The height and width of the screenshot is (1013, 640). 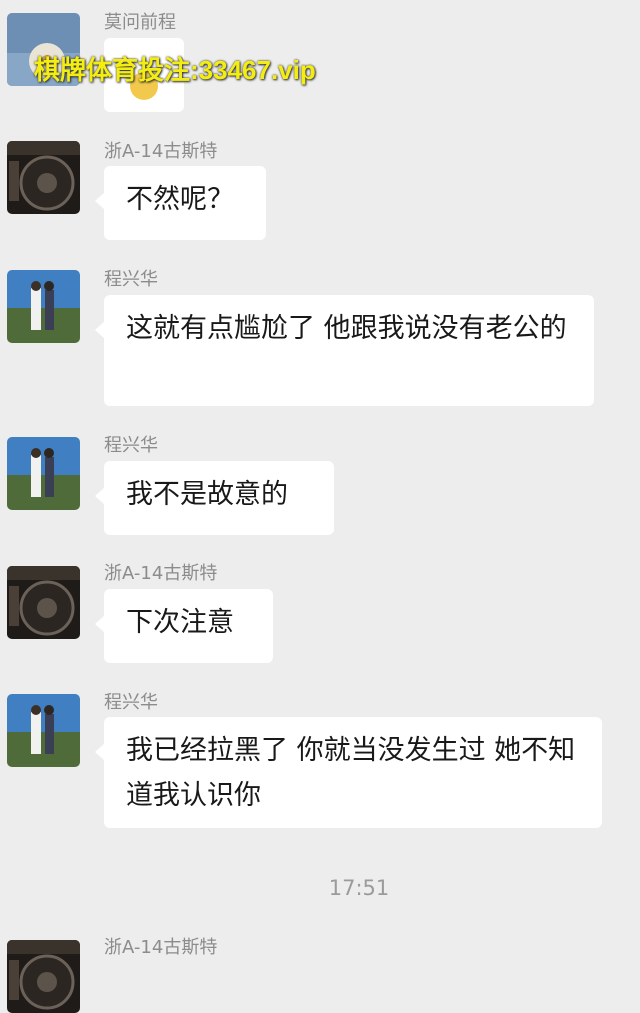 What do you see at coordinates (214, 498) in the screenshot?
I see `message-bubble: 我不是故意的` at bounding box center [214, 498].